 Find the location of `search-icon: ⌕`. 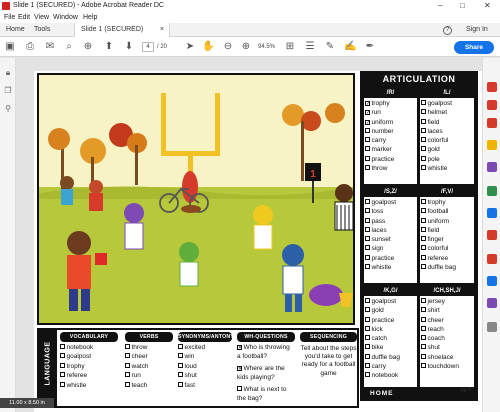

search-icon: ⌕ is located at coordinates (69, 47).